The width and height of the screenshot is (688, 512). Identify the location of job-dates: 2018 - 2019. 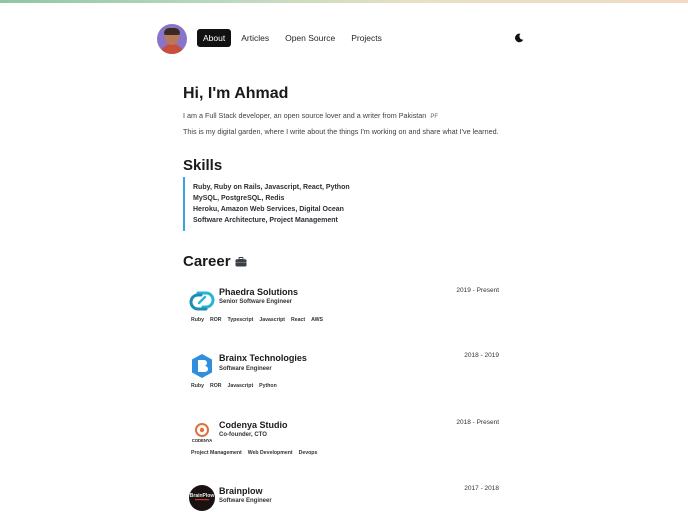
(481, 355).